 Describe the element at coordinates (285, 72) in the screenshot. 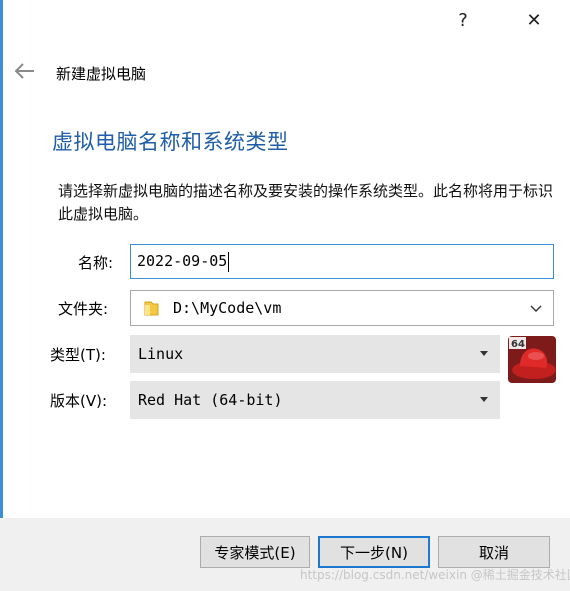

I see `wizard-header: 新建虚拟电脑` at that location.